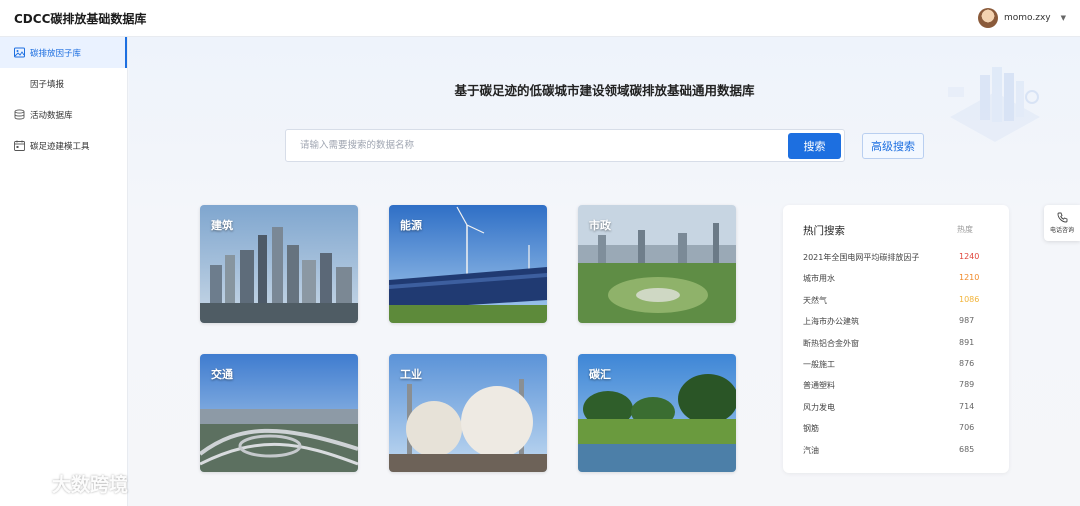  What do you see at coordinates (967, 321) in the screenshot?
I see `hot-search-value: 987` at bounding box center [967, 321].